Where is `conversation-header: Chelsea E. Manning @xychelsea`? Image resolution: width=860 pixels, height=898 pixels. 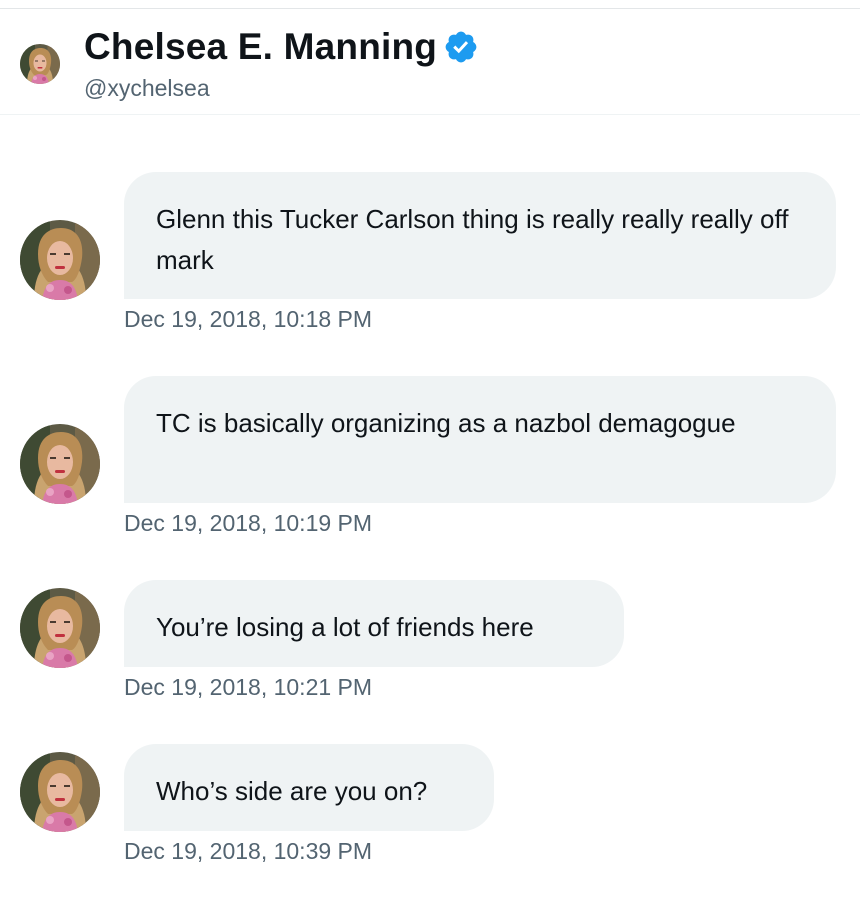
conversation-header: Chelsea E. Manning @xychelsea is located at coordinates (430, 62).